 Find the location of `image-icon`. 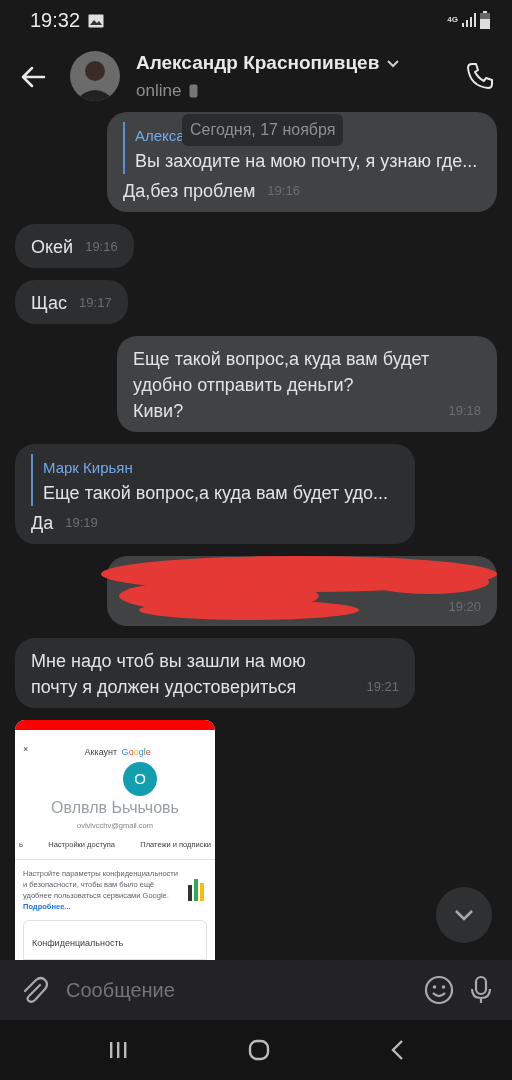

image-icon is located at coordinates (96, 20).